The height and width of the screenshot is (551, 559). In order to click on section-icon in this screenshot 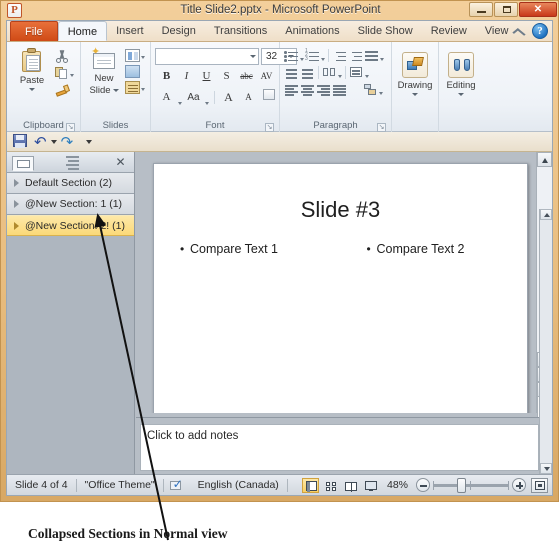, I will do `click(132, 87)`.